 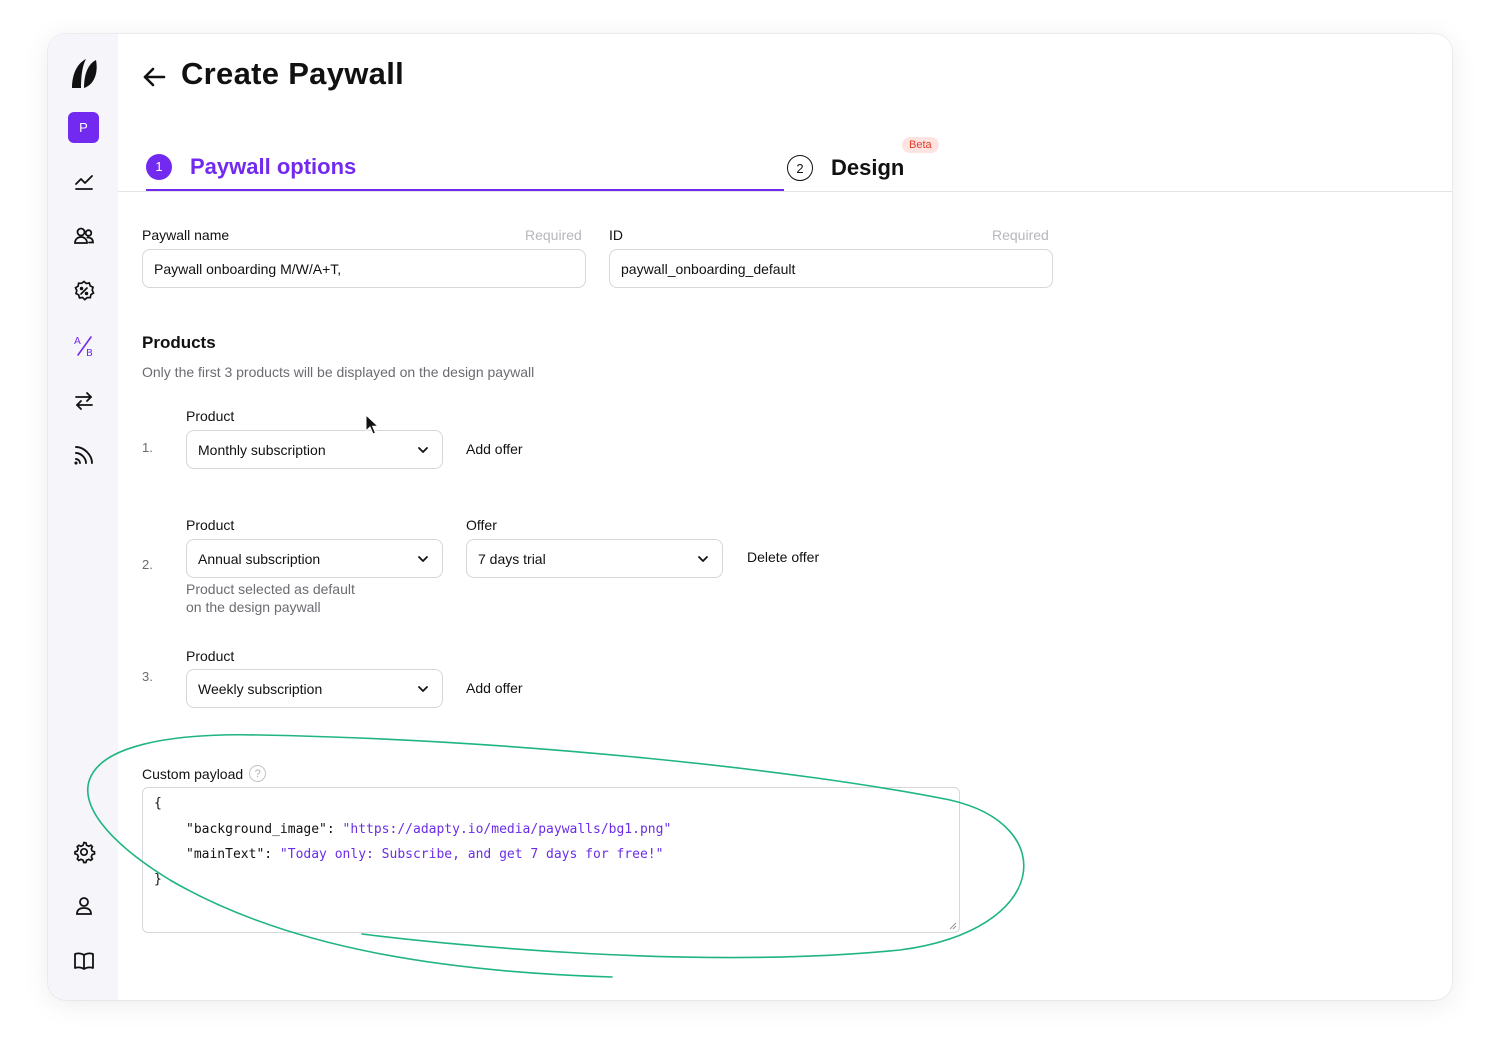 I want to click on code-key: "mainText":, so click(x=233, y=854).